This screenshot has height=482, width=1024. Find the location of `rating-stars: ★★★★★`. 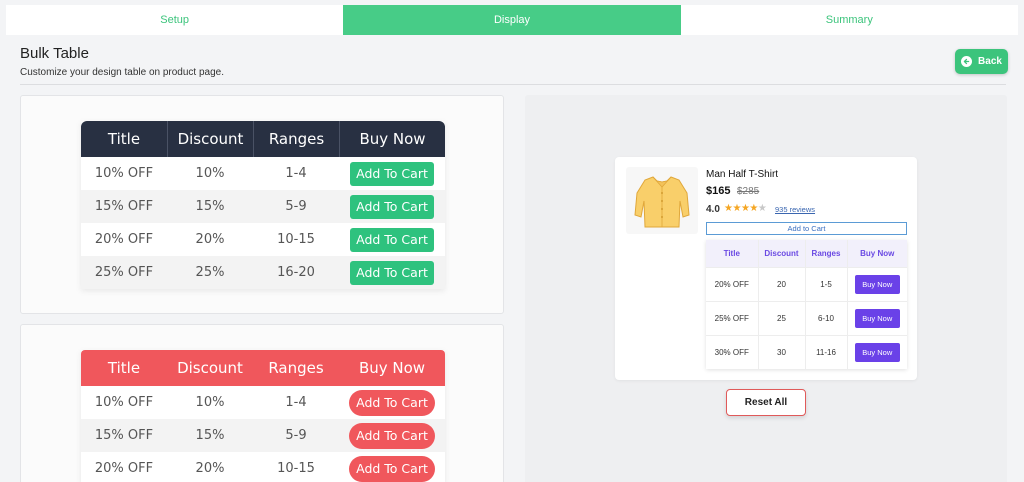

rating-stars: ★★★★★ is located at coordinates (745, 208).